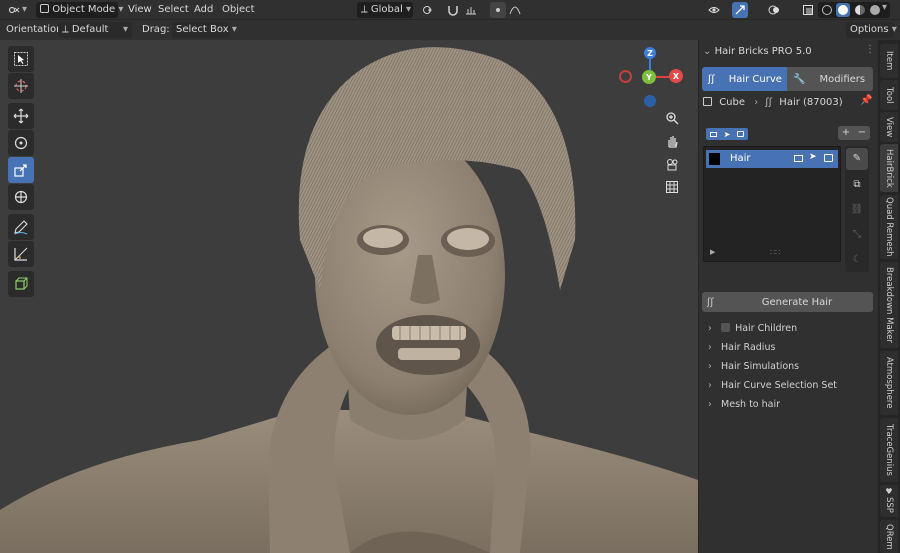 This screenshot has height=553, width=900. Describe the element at coordinates (21, 227) in the screenshot. I see `annotate-tool` at that location.